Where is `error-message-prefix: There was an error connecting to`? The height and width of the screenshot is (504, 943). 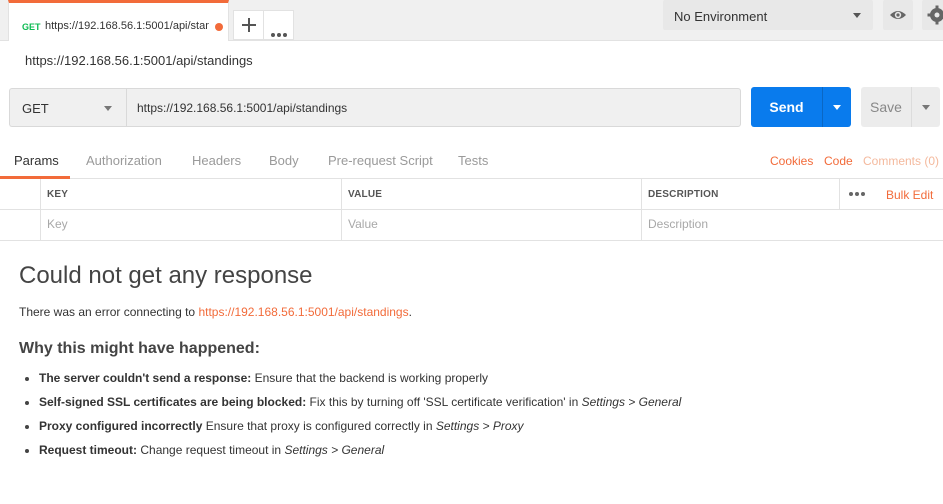
error-message-prefix: There was an error connecting to is located at coordinates (109, 312).